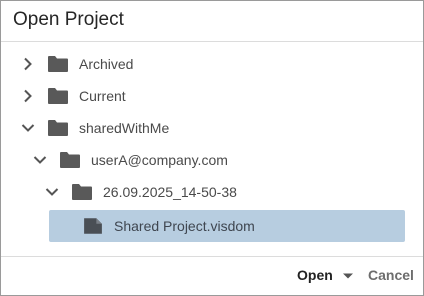  Describe the element at coordinates (77, 64) in the screenshot. I see `tree-item-archived: Archived` at that location.